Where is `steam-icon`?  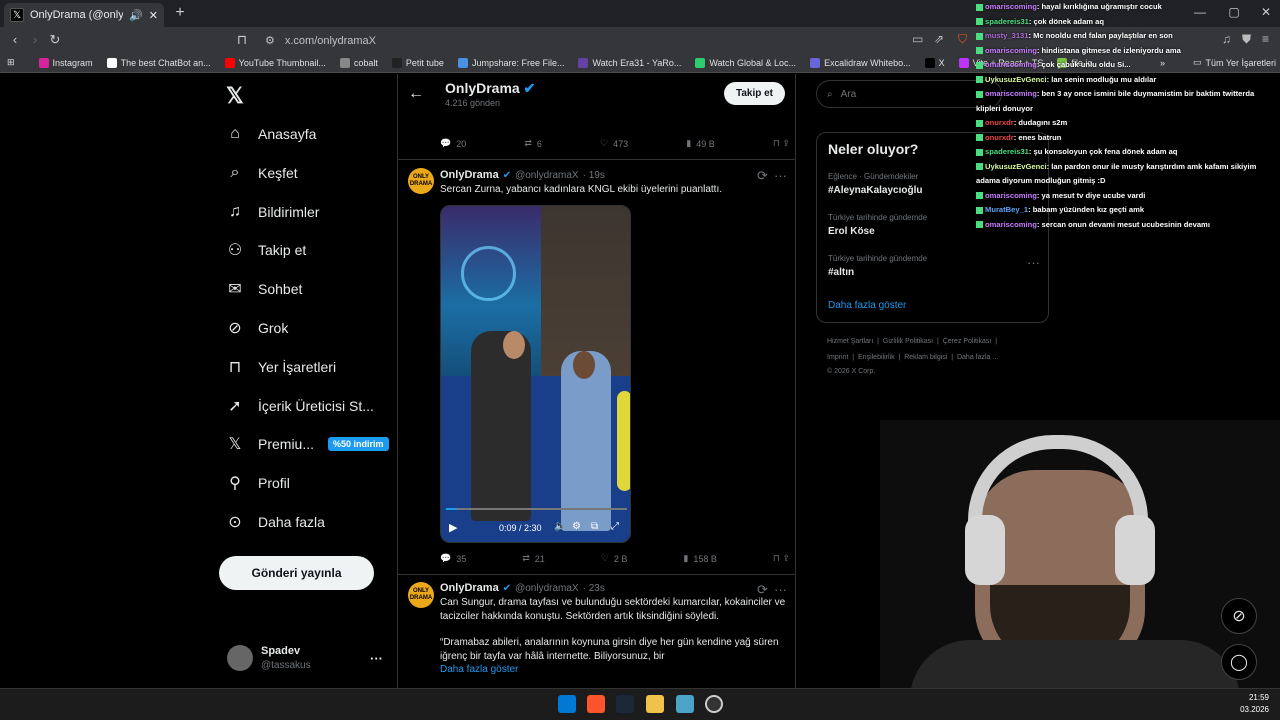 steam-icon is located at coordinates (625, 704).